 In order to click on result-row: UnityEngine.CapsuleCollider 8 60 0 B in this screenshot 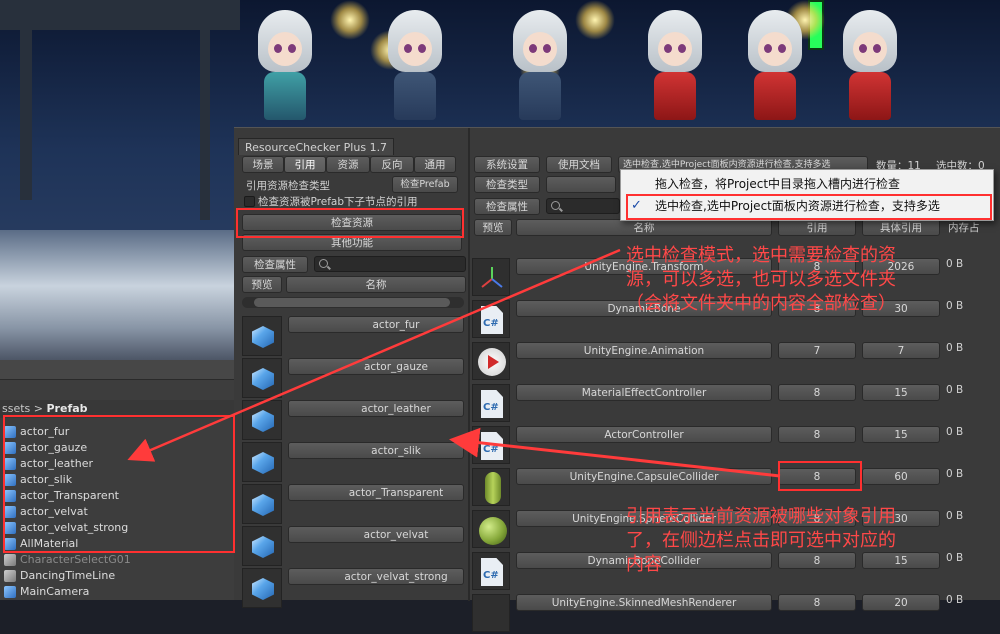, I will do `click(730, 488)`.